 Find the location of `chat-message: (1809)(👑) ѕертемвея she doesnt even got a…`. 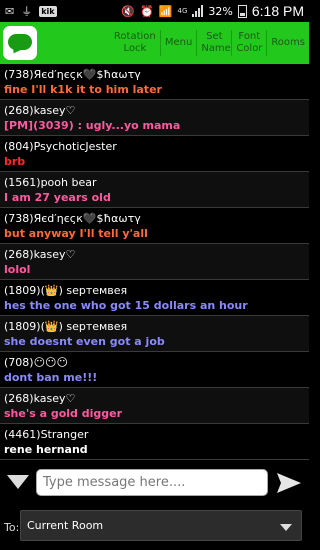

chat-message: (1809)(👑) ѕертемвея she doesnt even got a… is located at coordinates (154, 334).